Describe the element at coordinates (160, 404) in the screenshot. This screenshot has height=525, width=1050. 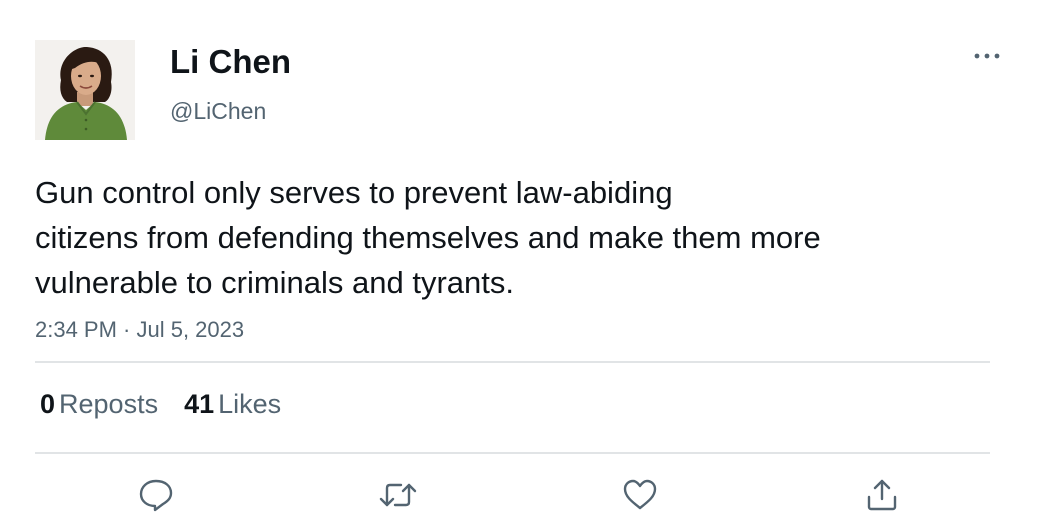
I see `engagement-stats: 0 Reposts 41 Likes` at that location.